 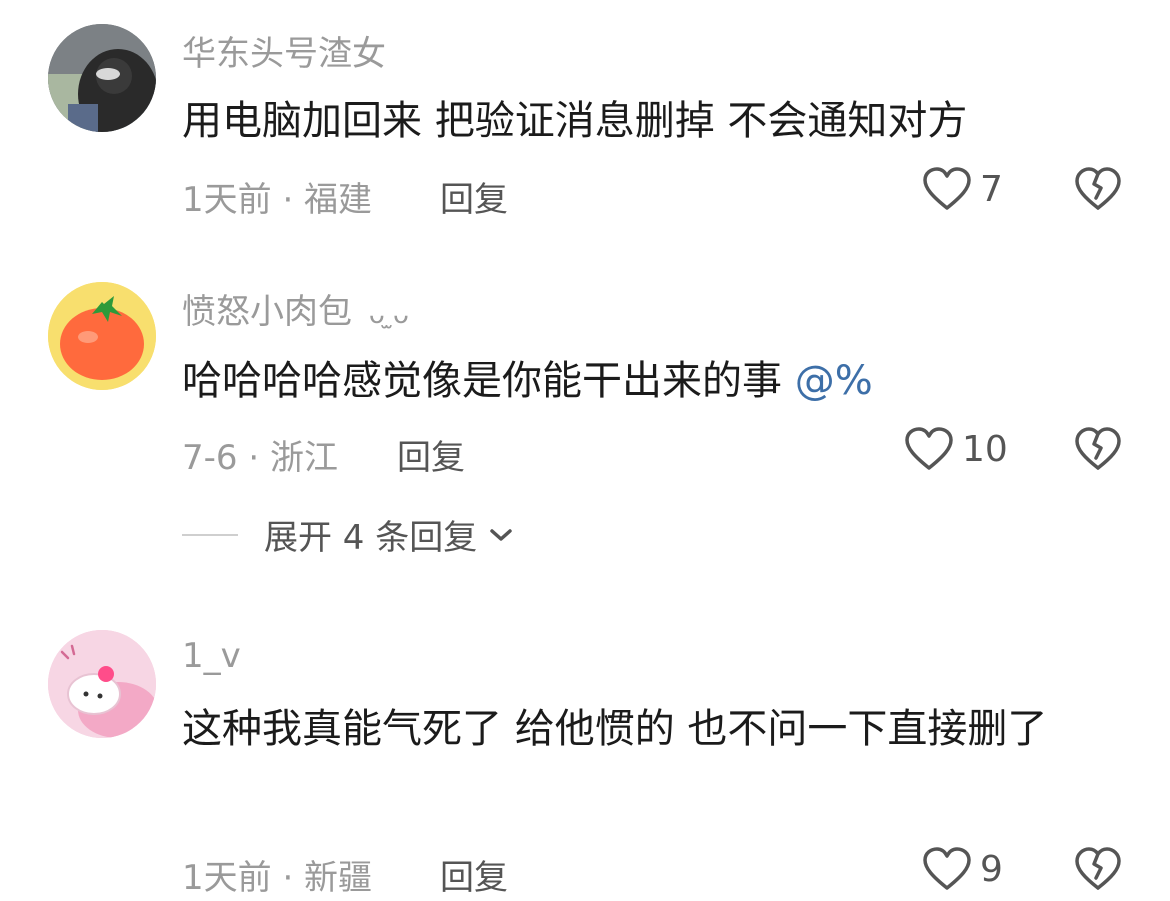 What do you see at coordinates (284, 50) in the screenshot?
I see `username: 华东头号渣女` at bounding box center [284, 50].